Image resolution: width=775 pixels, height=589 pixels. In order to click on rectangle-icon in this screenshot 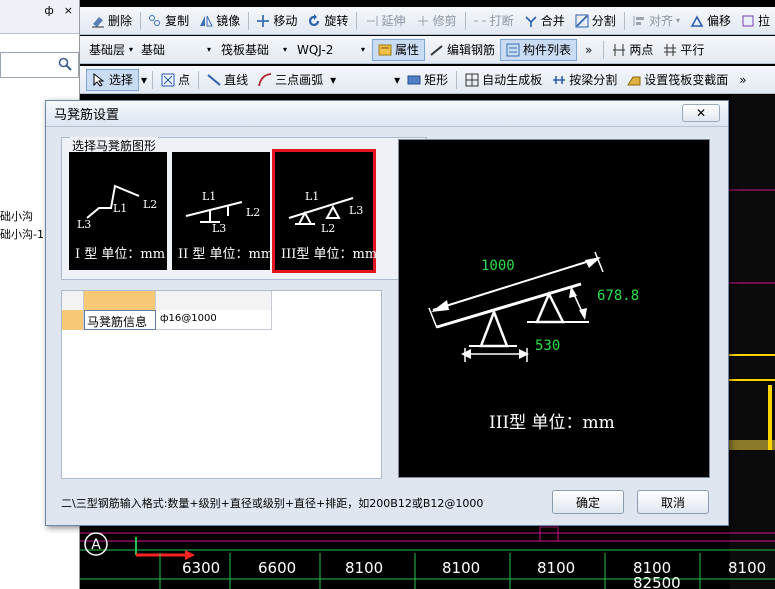, I will do `click(414, 79)`.